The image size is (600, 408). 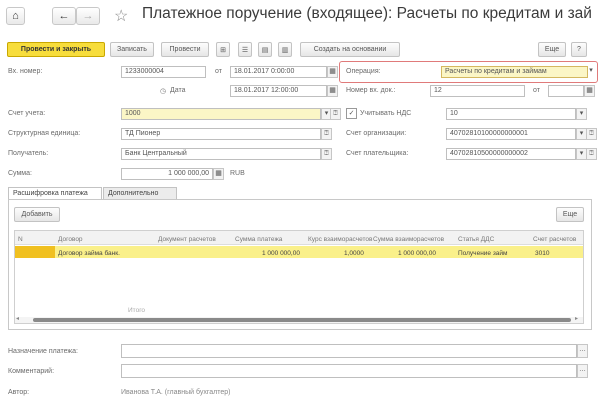 What do you see at coordinates (376, 133) in the screenshot?
I see `payer-account-label: Счет организации:` at bounding box center [376, 133].